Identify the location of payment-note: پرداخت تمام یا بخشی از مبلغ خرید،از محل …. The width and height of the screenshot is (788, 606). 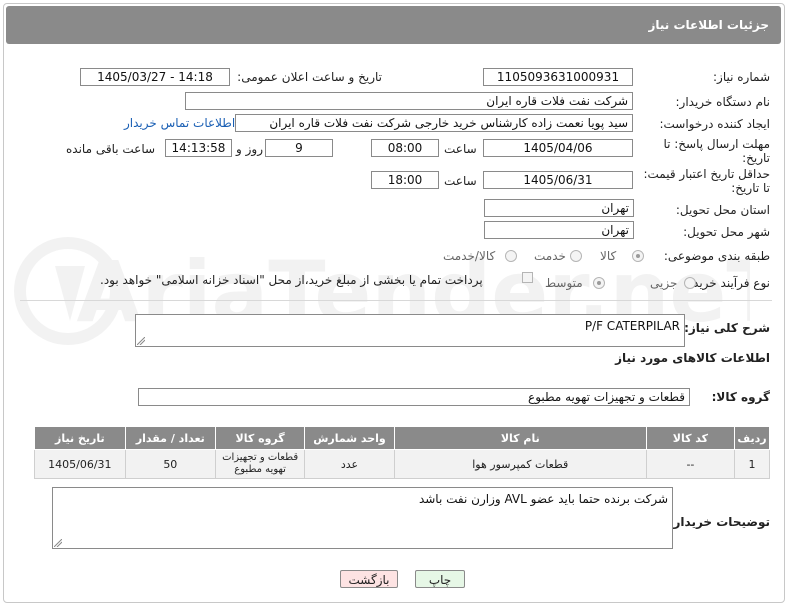
(291, 280).